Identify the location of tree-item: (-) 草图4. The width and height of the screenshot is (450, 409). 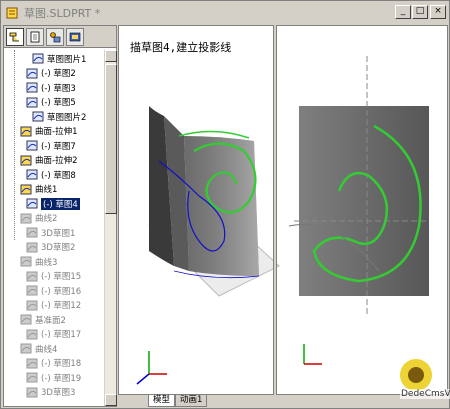
(53, 203).